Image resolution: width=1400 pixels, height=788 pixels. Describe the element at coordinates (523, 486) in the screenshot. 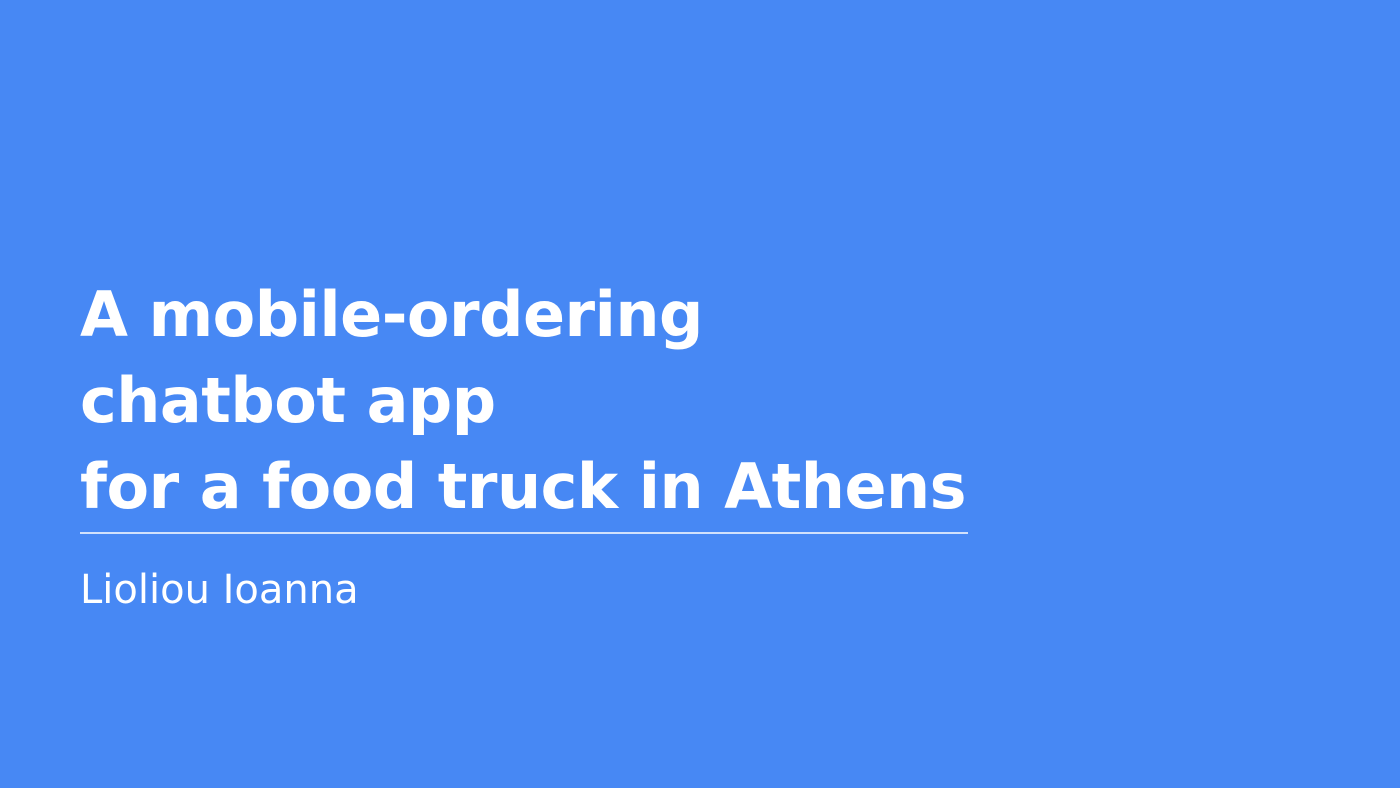

I see `title-line-3: for a food truck in Athens` at that location.